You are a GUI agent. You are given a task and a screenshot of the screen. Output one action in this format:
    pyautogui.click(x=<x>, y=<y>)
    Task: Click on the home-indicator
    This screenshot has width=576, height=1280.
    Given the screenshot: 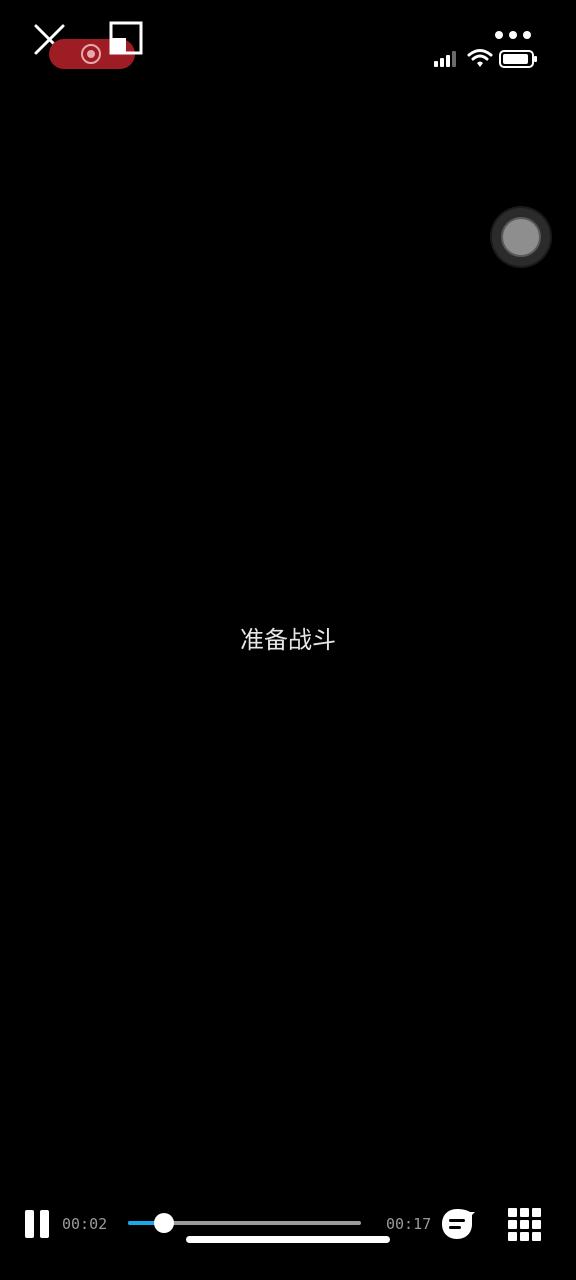 What is the action you would take?
    pyautogui.click(x=288, y=1239)
    